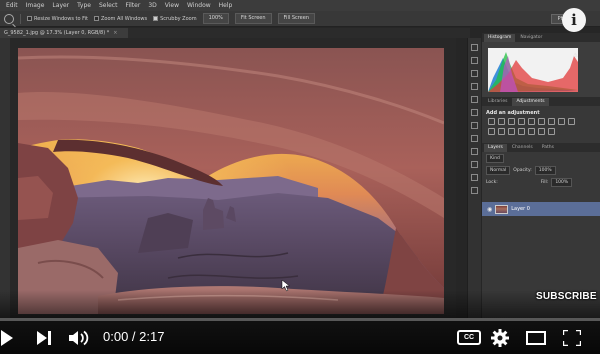 The height and width of the screenshot is (354, 600). Describe the element at coordinates (474, 125) in the screenshot. I see `brush-icon` at that location.